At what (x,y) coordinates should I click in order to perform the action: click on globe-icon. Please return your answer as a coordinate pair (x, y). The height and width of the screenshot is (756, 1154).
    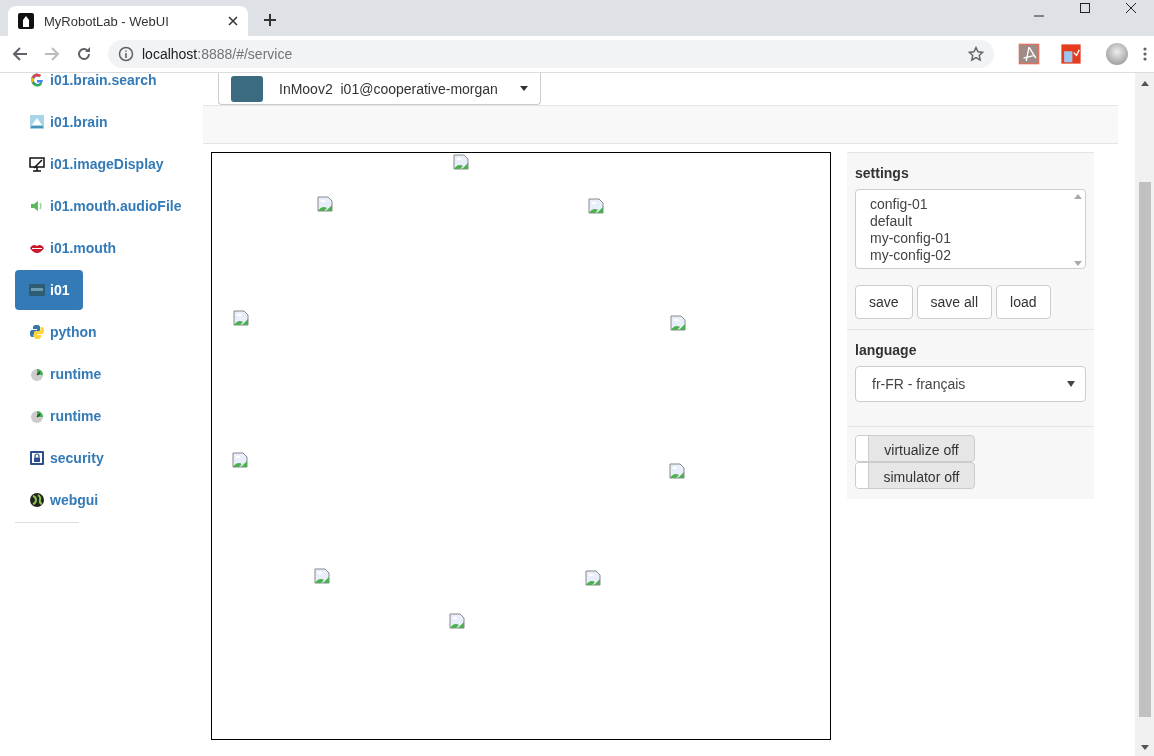
    Looking at the image, I should click on (37, 500).